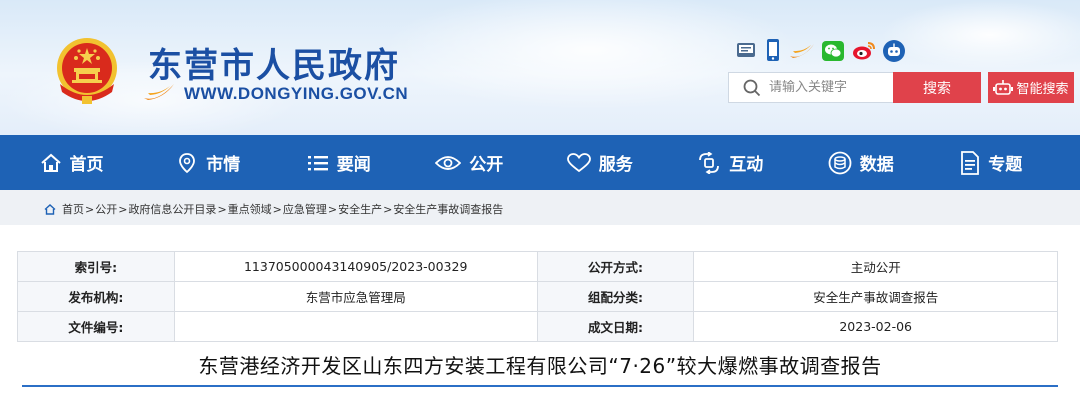  I want to click on search-button: 搜索, so click(937, 87).